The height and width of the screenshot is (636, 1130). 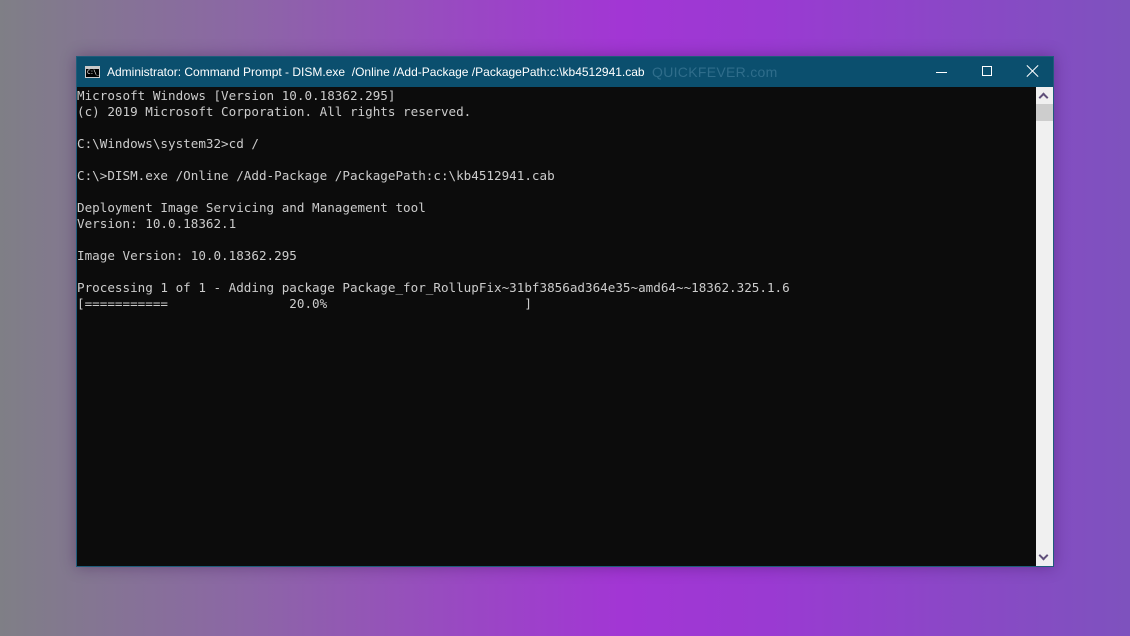 I want to click on scrollbar-thumb, so click(x=1044, y=112).